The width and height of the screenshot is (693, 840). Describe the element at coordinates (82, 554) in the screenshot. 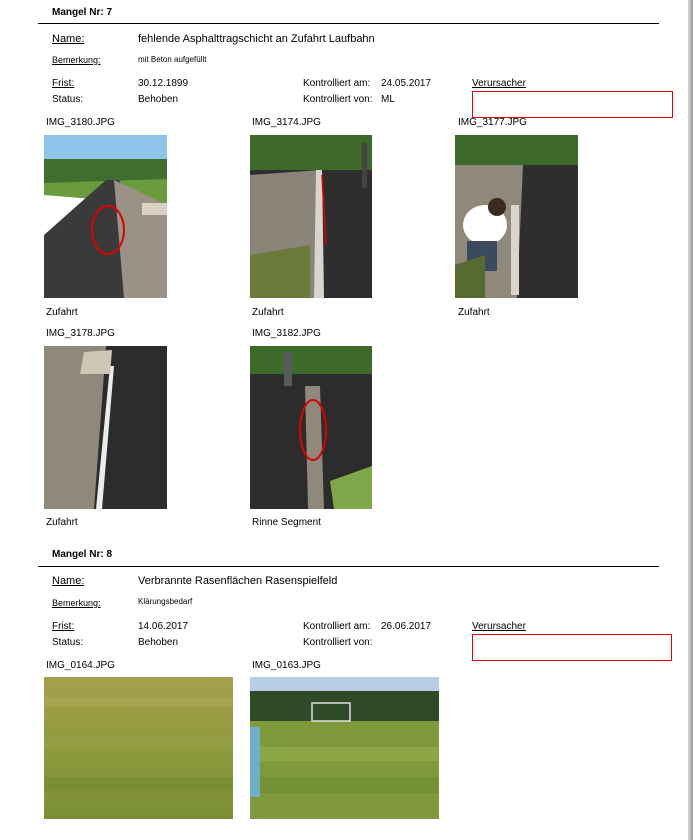

I see `defect-title: Mangel Nr: 8` at that location.